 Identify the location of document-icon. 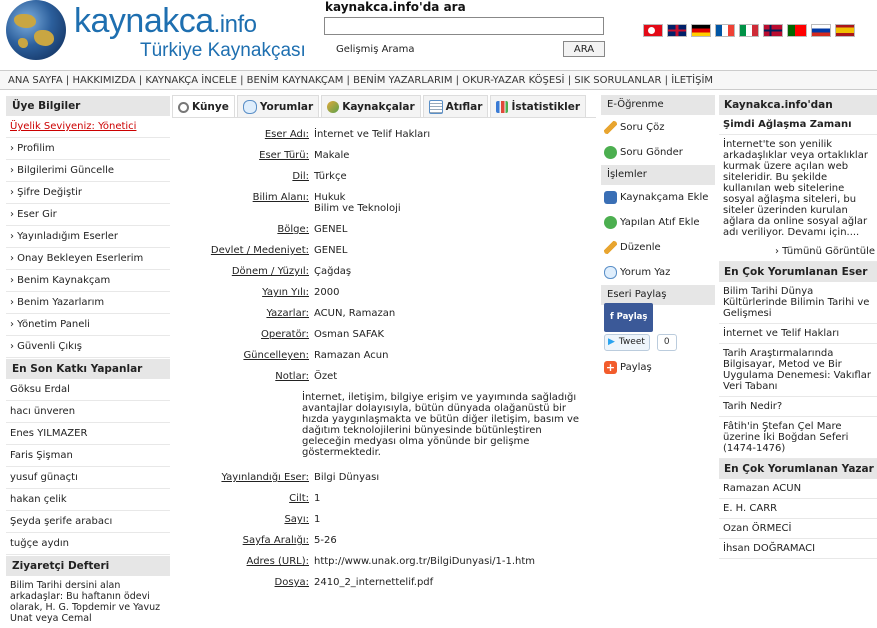
(435, 107).